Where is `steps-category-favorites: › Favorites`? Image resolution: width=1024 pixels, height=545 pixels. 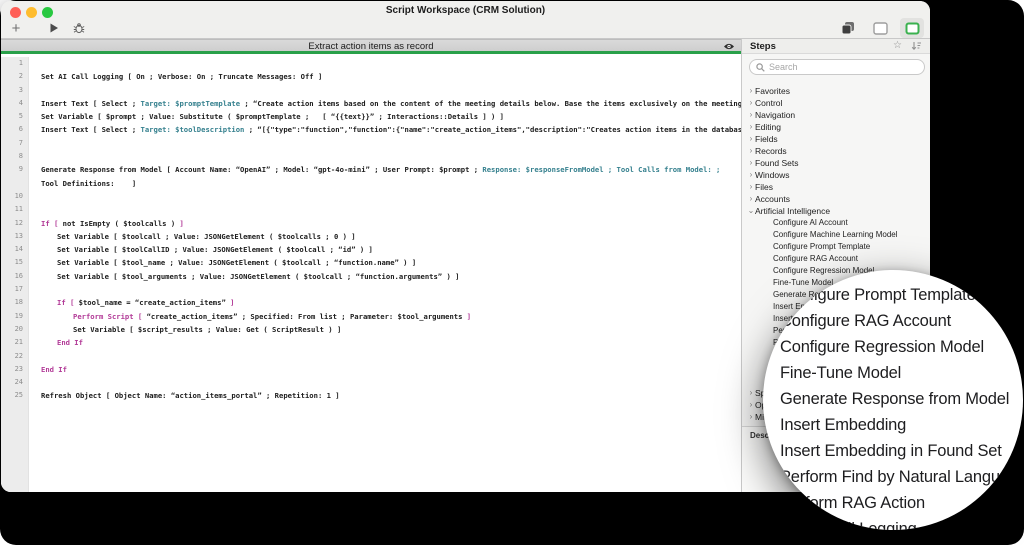
steps-category-favorites: › Favorites is located at coordinates (836, 91).